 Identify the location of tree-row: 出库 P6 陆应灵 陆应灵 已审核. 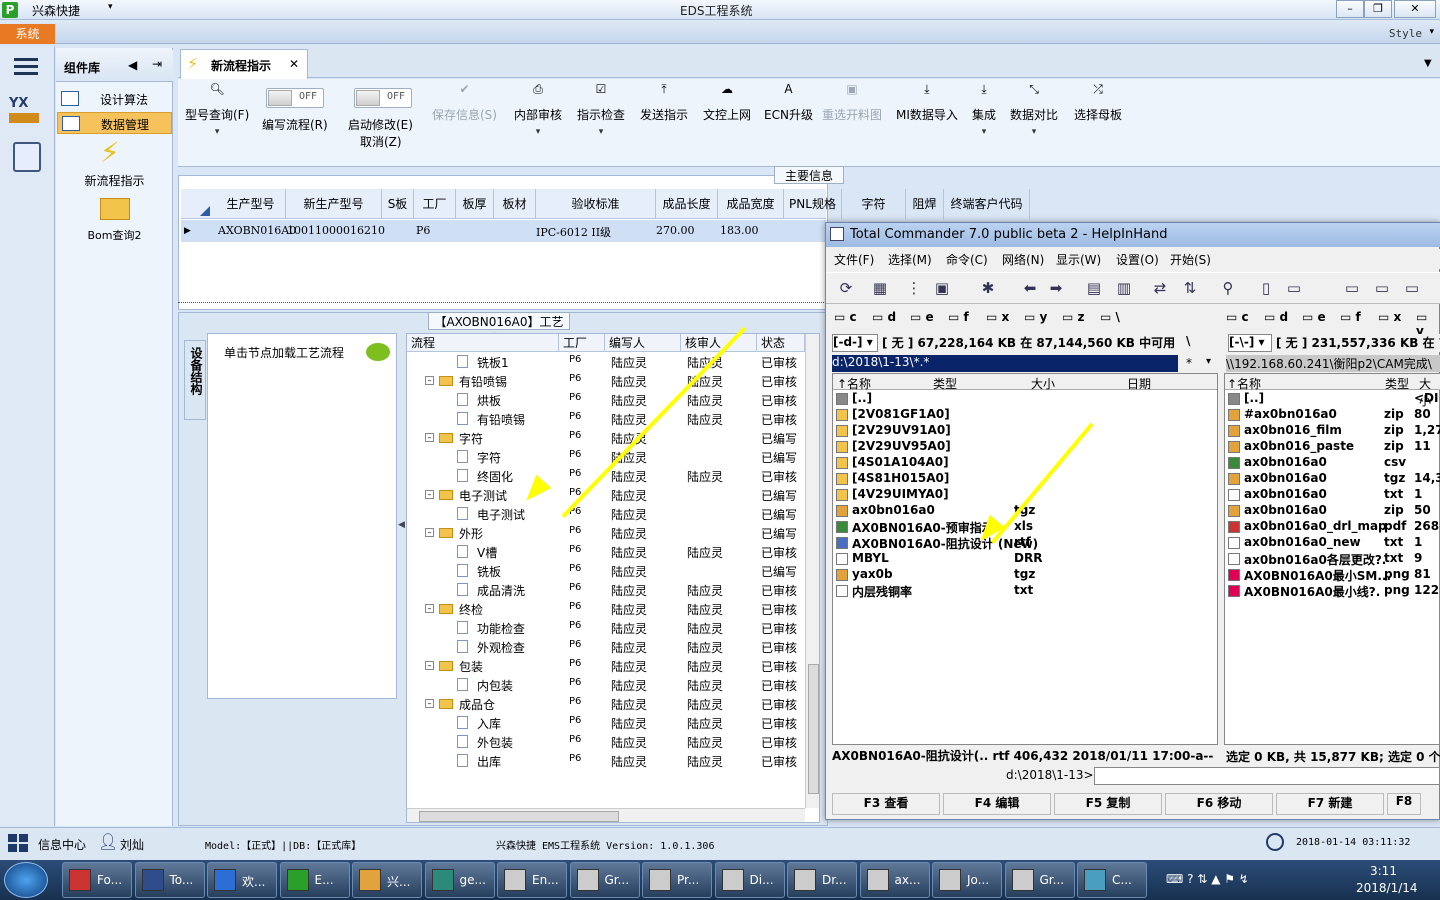
(613, 760).